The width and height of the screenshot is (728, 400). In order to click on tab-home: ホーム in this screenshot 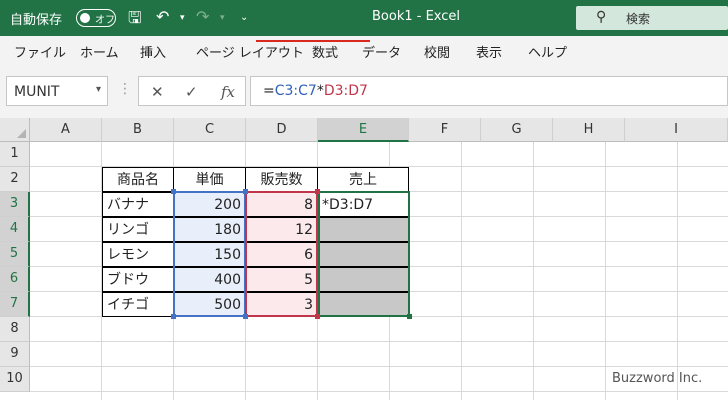, I will do `click(99, 51)`.